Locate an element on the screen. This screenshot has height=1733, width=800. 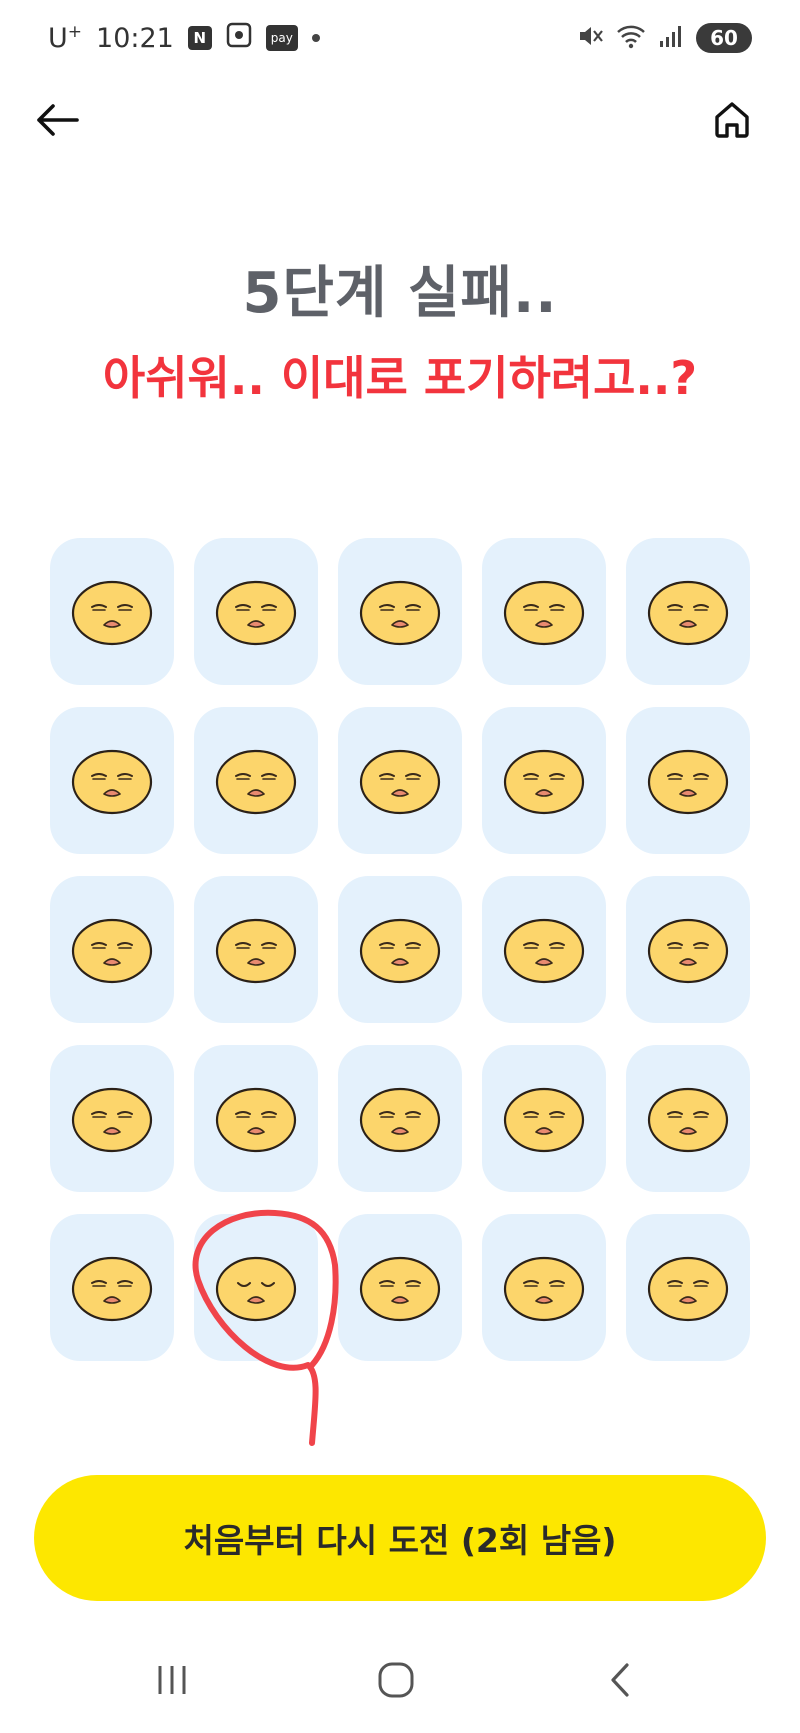
screenshot-icon is located at coordinates (239, 38).